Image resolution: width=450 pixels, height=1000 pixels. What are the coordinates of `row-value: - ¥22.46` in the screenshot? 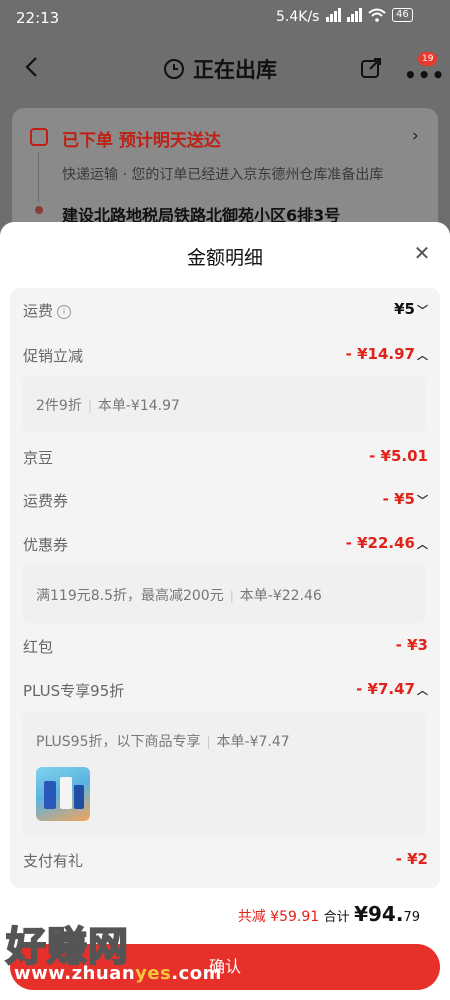 It's located at (380, 543).